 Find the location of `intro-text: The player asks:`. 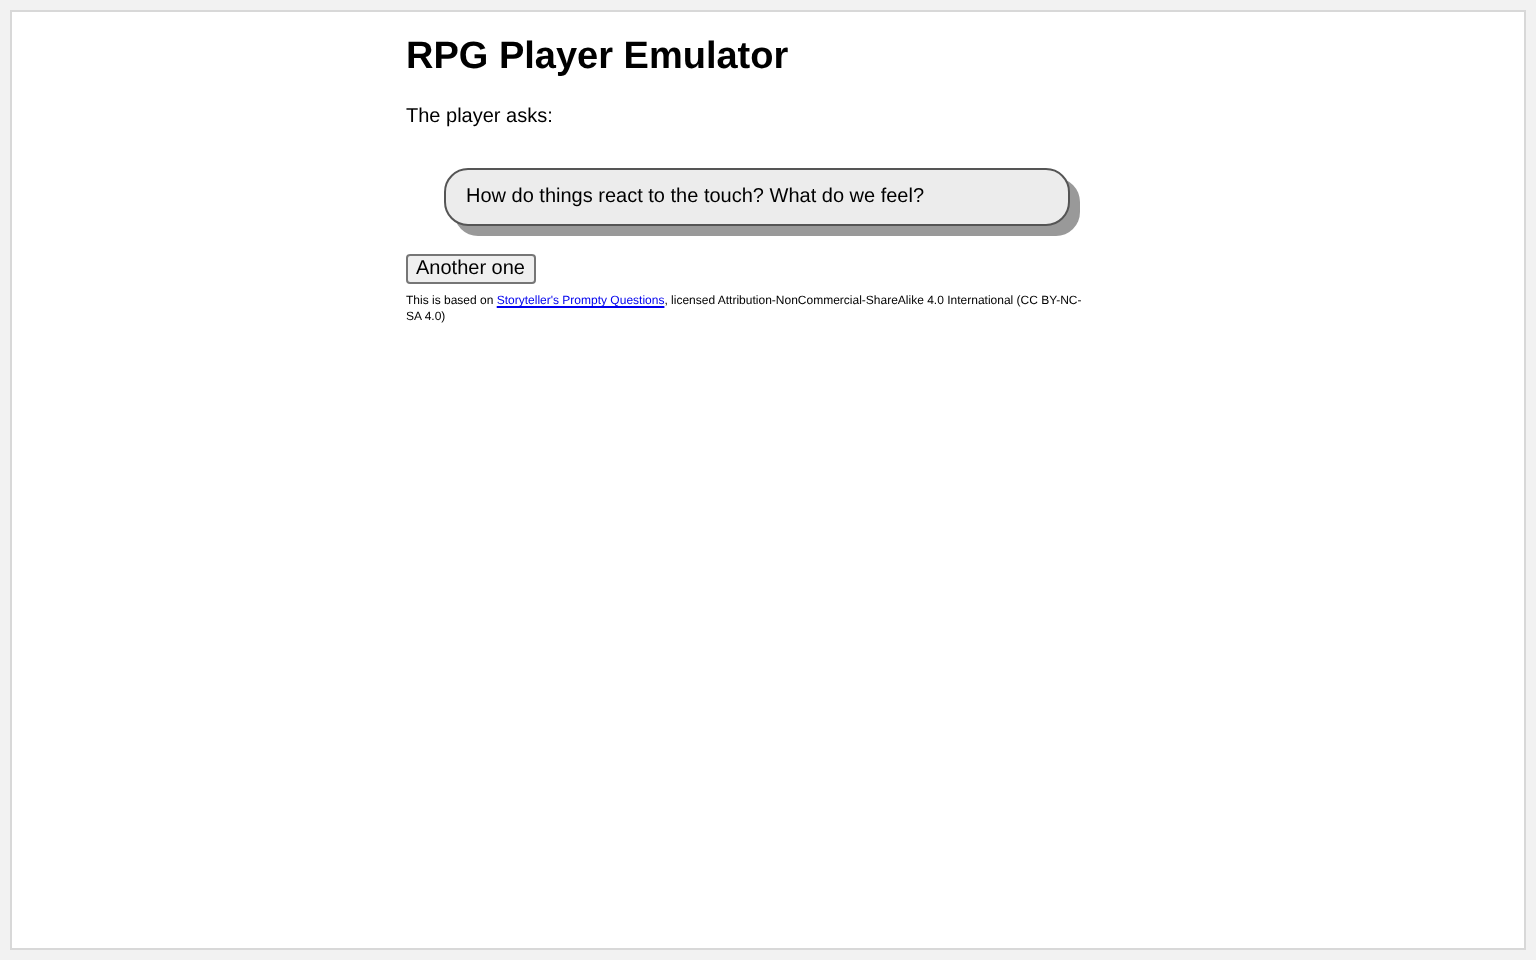

intro-text: The player asks: is located at coordinates (480, 117).